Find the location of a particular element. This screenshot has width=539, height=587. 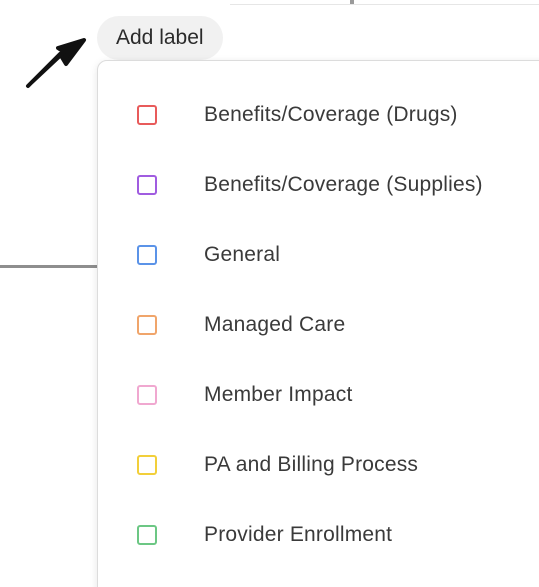

label-option-provider-enrollment: Provider Enrollment is located at coordinates (318, 535).